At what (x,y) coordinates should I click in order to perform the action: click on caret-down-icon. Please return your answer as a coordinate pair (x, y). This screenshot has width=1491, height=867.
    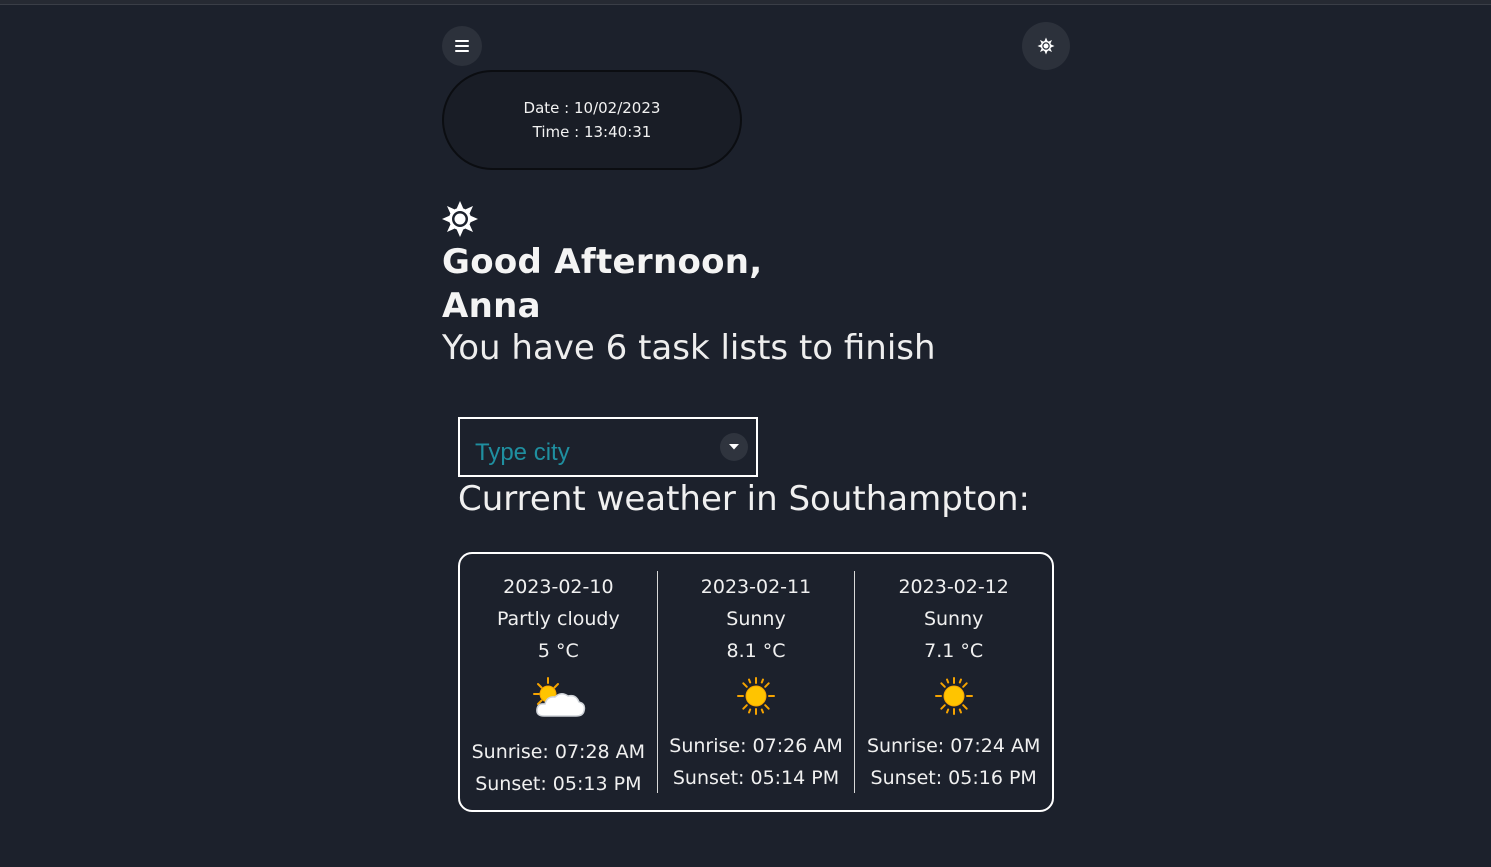
    Looking at the image, I should click on (734, 447).